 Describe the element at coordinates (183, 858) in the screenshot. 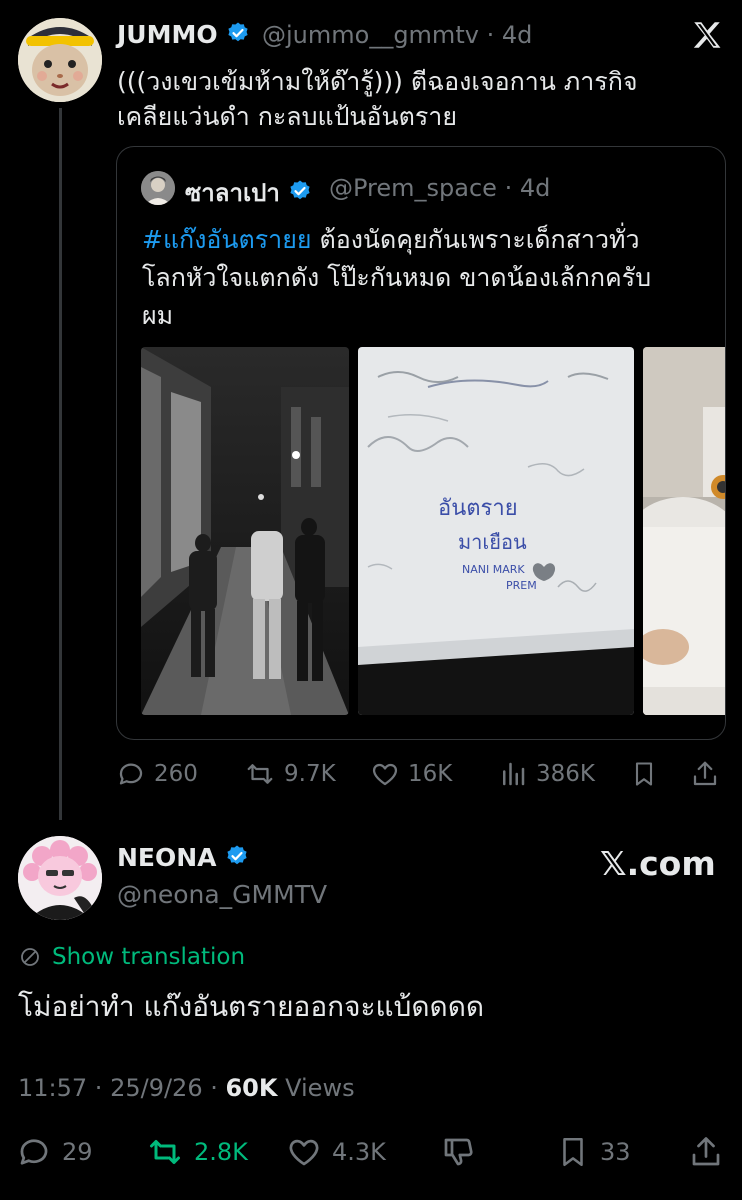

I see `main-author-name: NEONA` at that location.